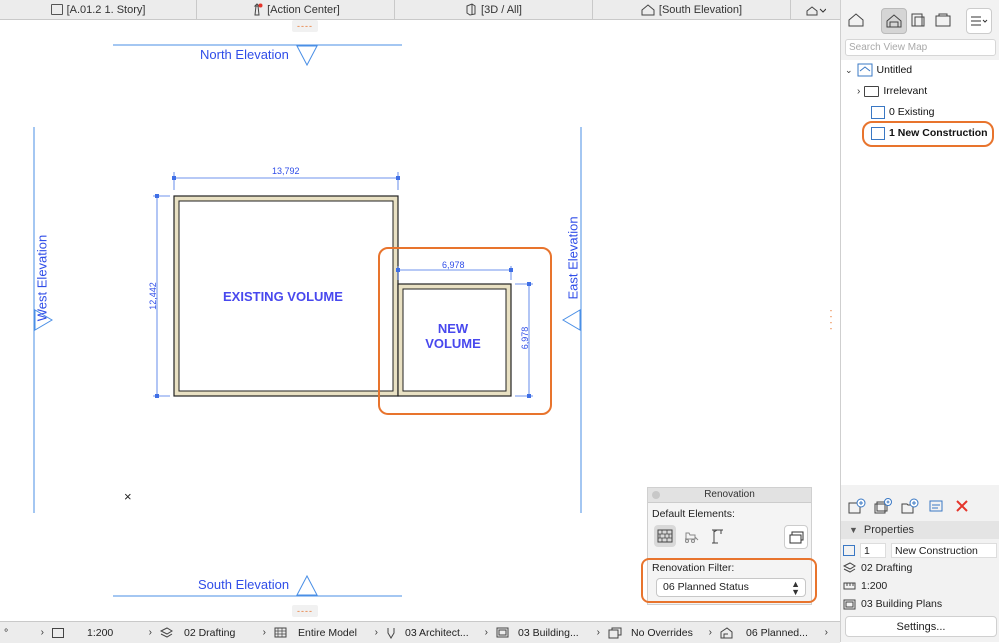 Image resolution: width=999 pixels, height=643 pixels. I want to click on new-view-button, so click(857, 506).